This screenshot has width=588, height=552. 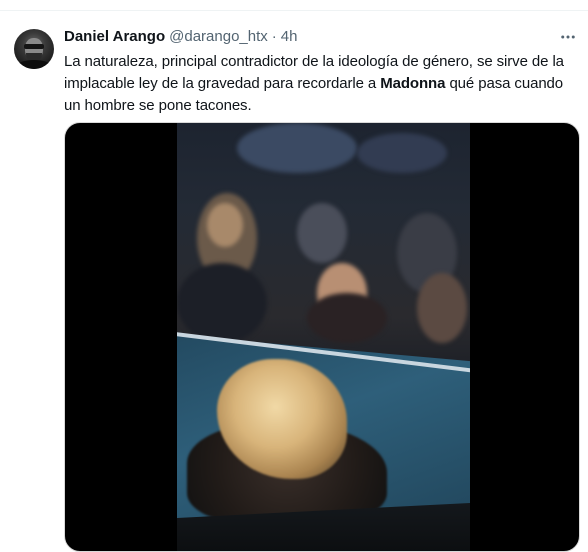 I want to click on tweet-header: Daniel Arango @darango_htx · 4h, so click(x=180, y=37).